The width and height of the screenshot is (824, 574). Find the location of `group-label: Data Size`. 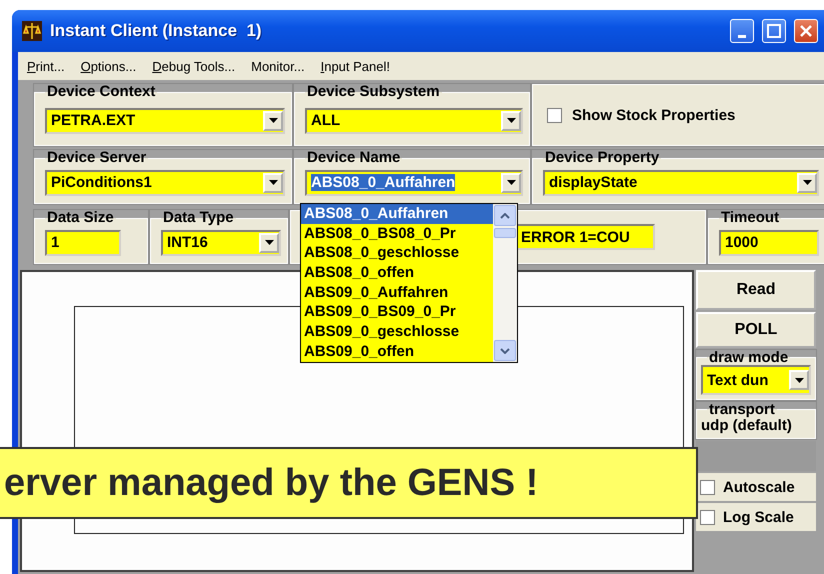

group-label: Data Size is located at coordinates (80, 218).